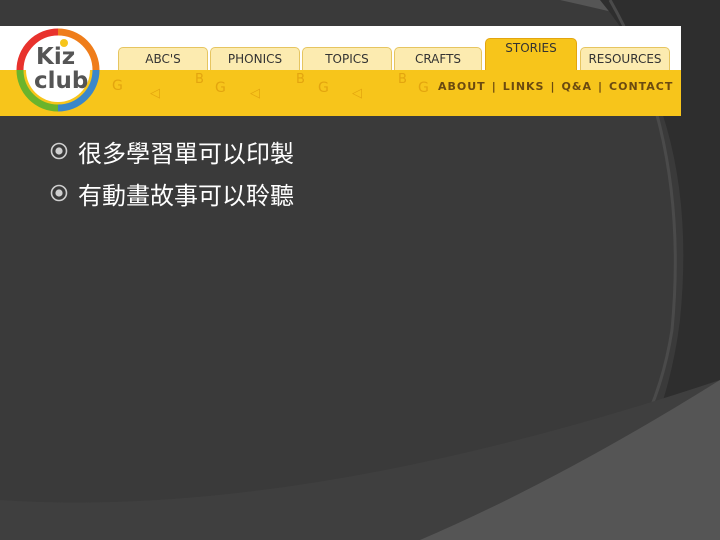 This screenshot has width=720, height=540. I want to click on subnav-links: LINKS, so click(524, 86).